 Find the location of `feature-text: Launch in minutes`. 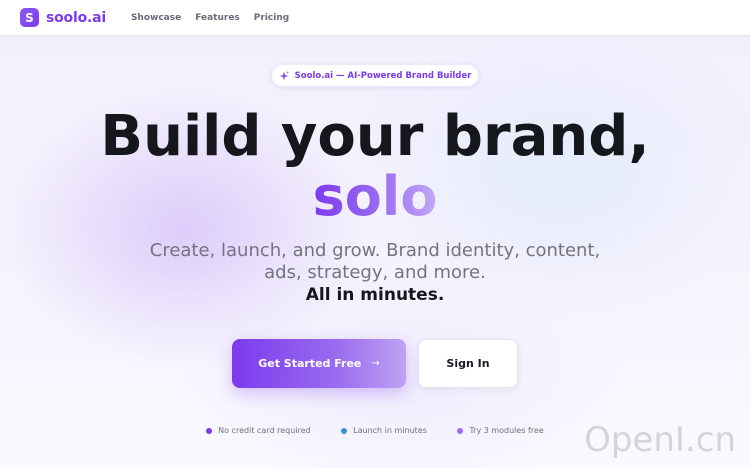

feature-text: Launch in minutes is located at coordinates (390, 430).